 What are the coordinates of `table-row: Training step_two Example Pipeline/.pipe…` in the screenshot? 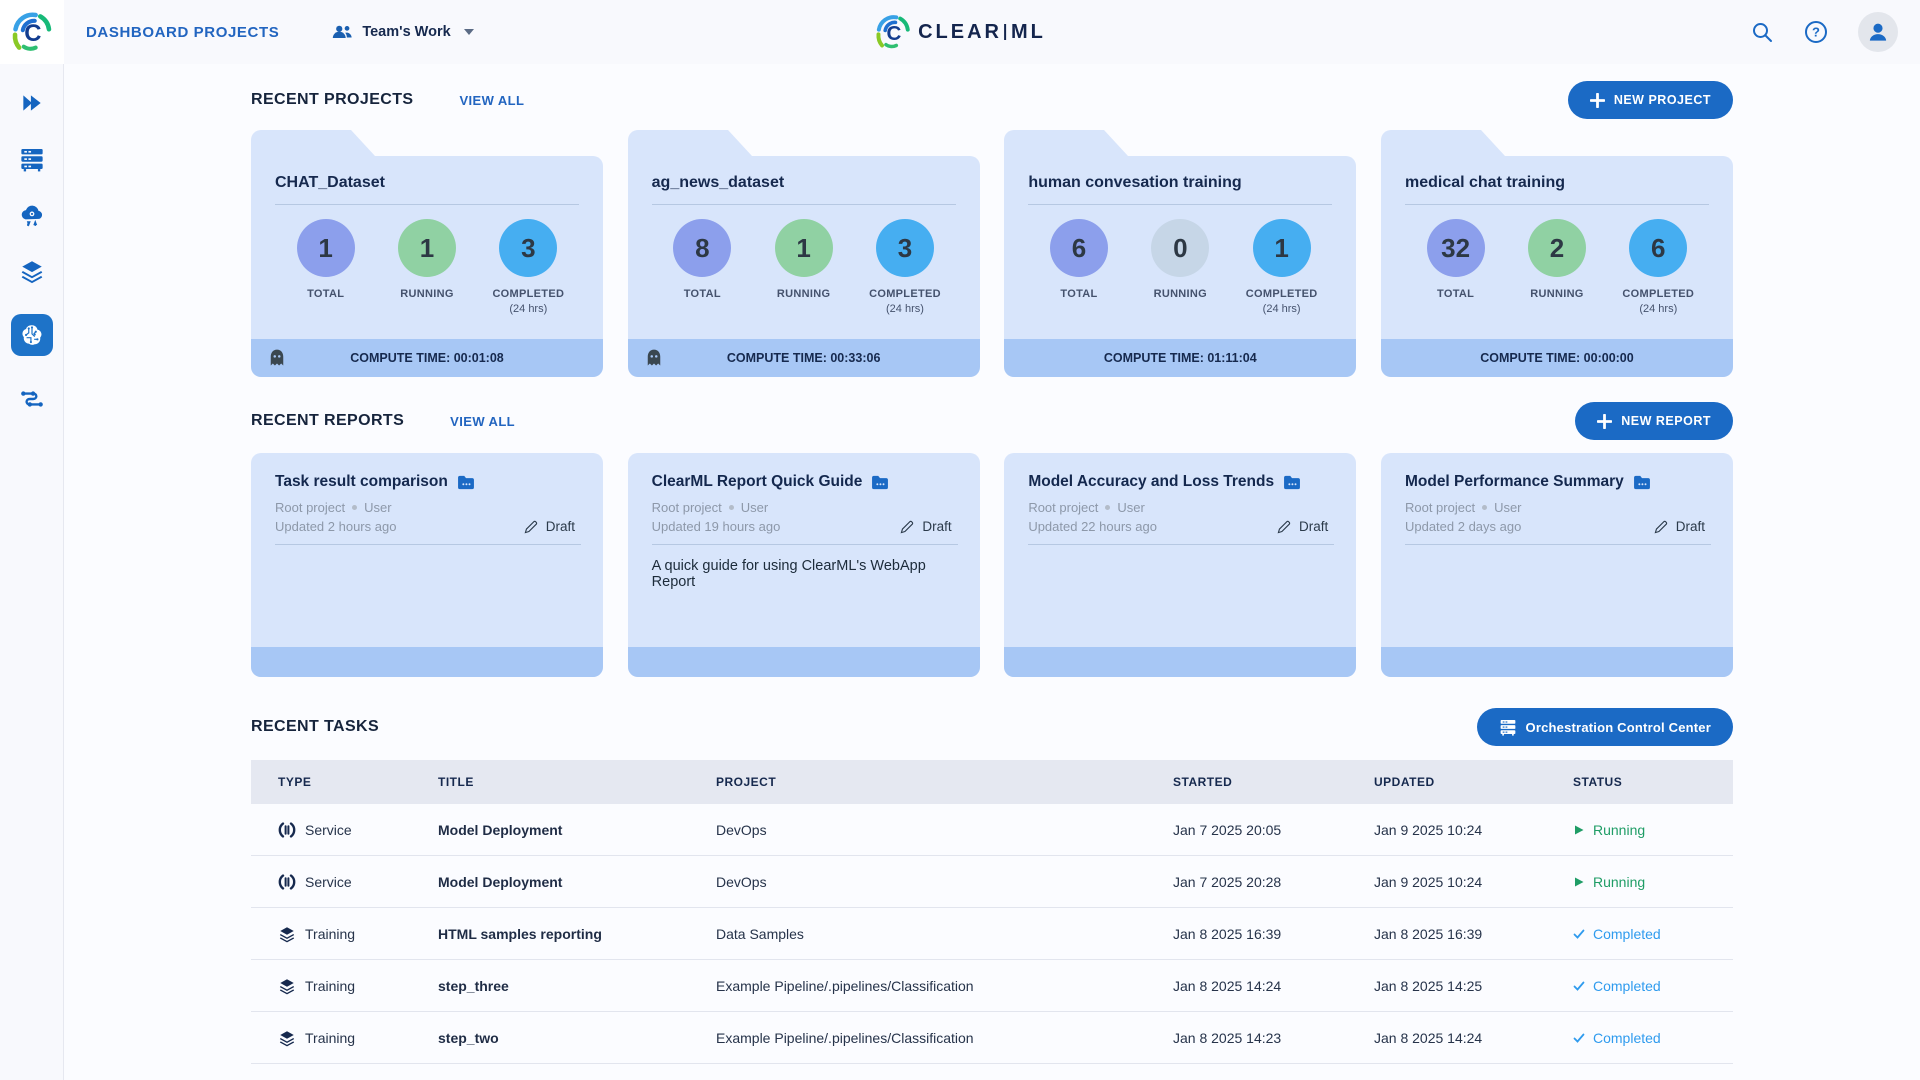 It's located at (992, 1038).